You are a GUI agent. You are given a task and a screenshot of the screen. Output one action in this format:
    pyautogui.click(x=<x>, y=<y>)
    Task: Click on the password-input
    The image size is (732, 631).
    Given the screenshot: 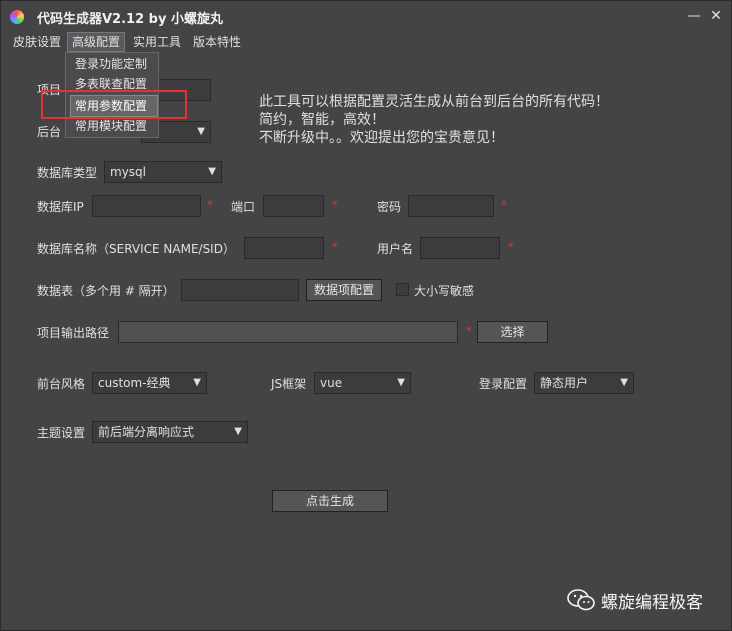 What is the action you would take?
    pyautogui.click(x=451, y=206)
    